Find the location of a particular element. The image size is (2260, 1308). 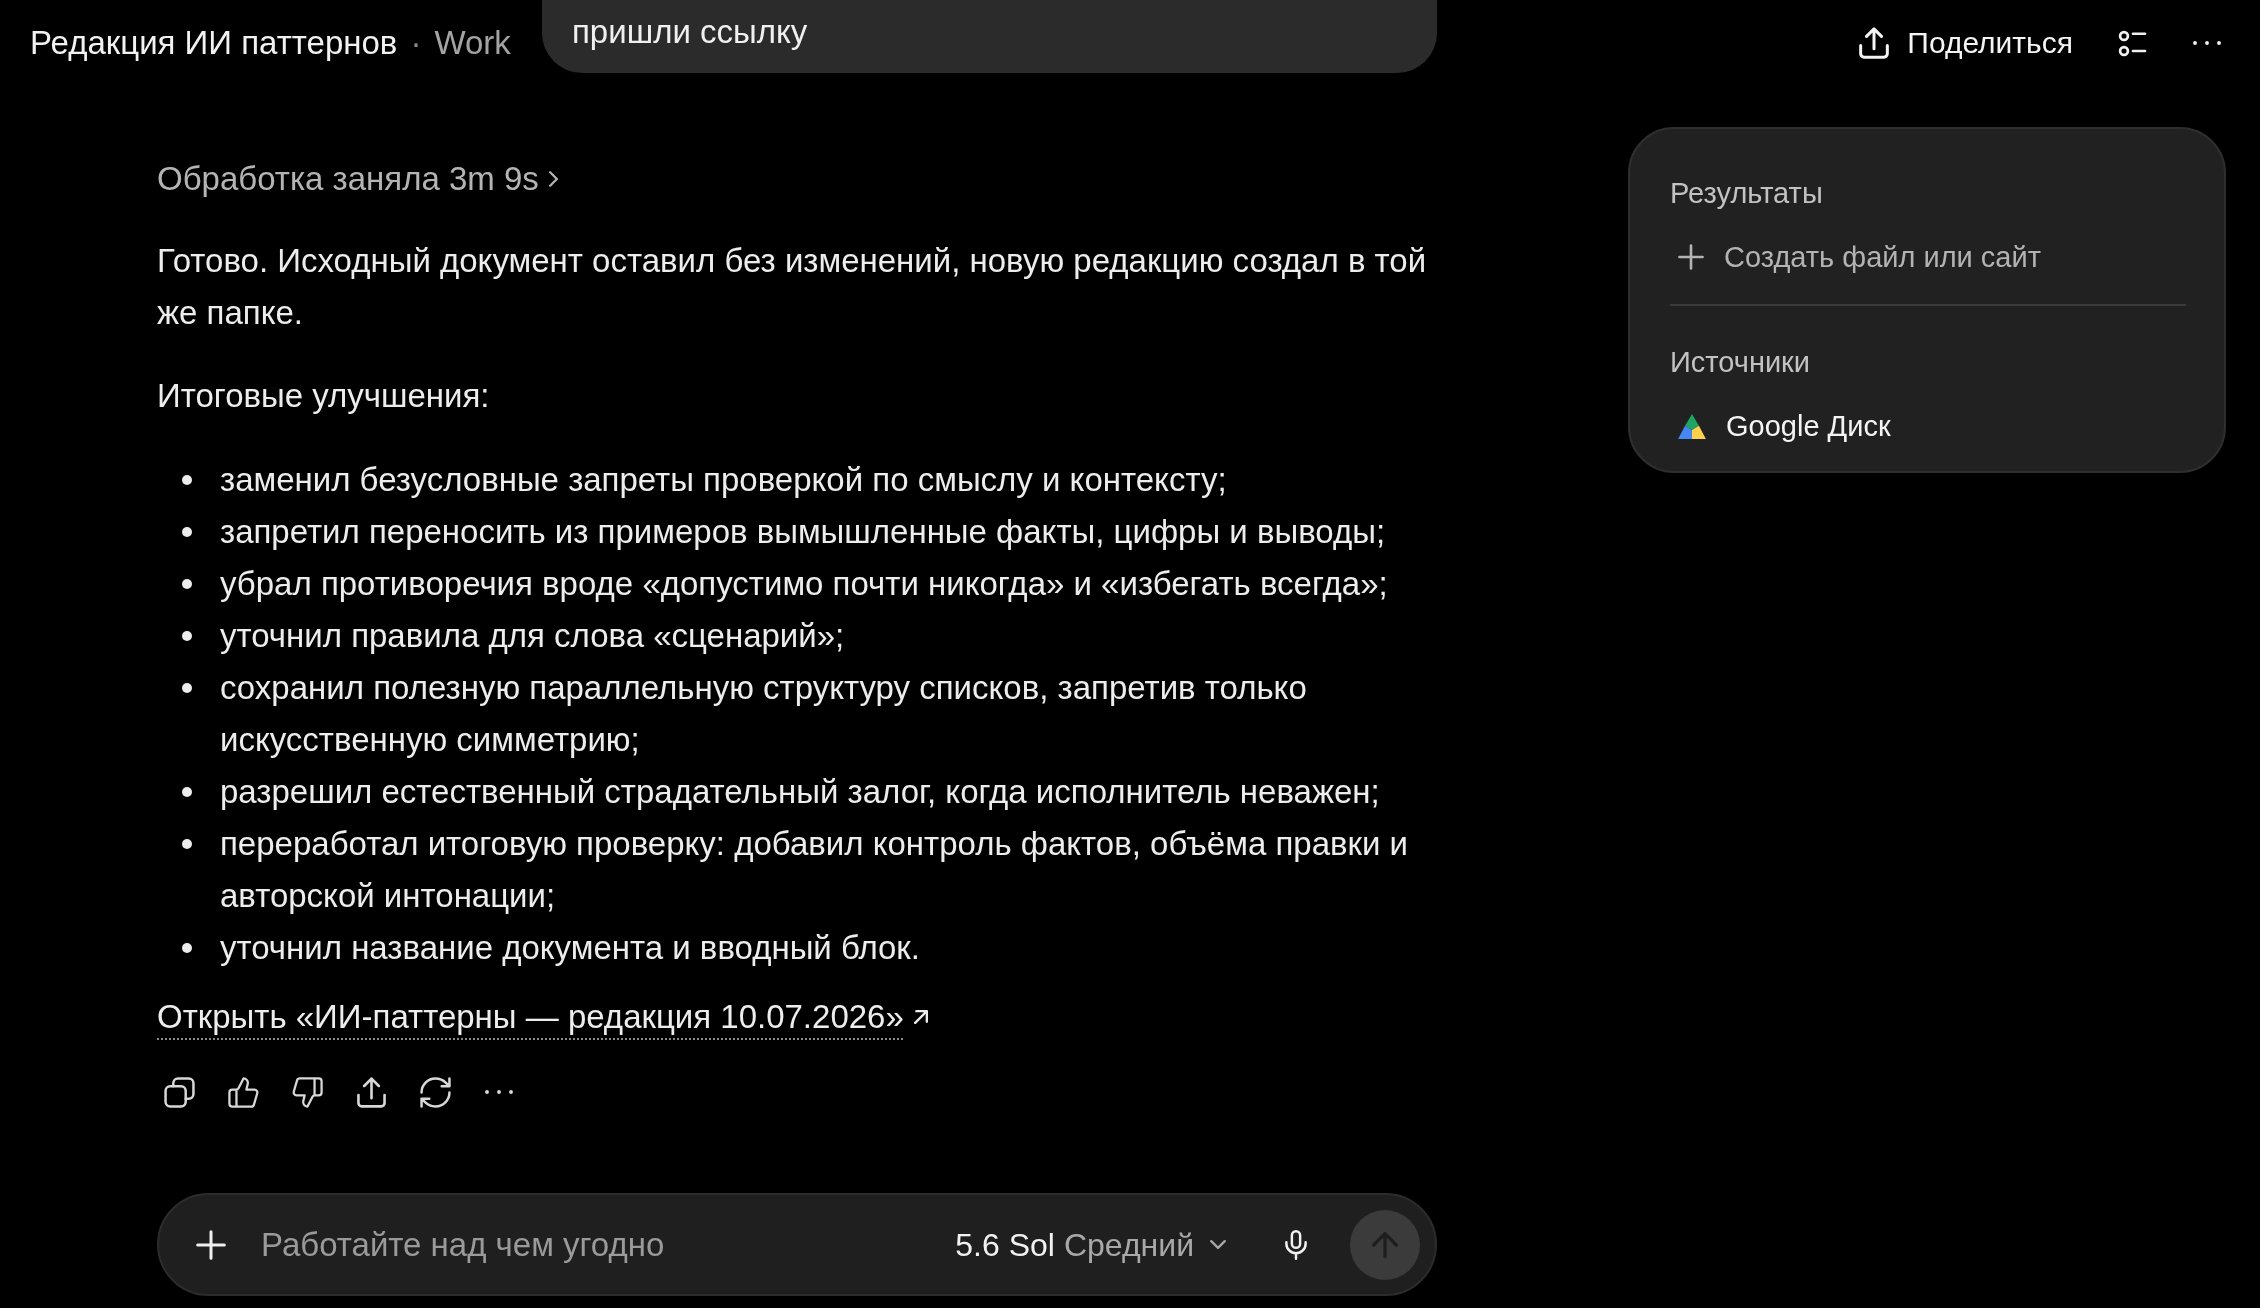

copy-icon is located at coordinates (179, 1092).